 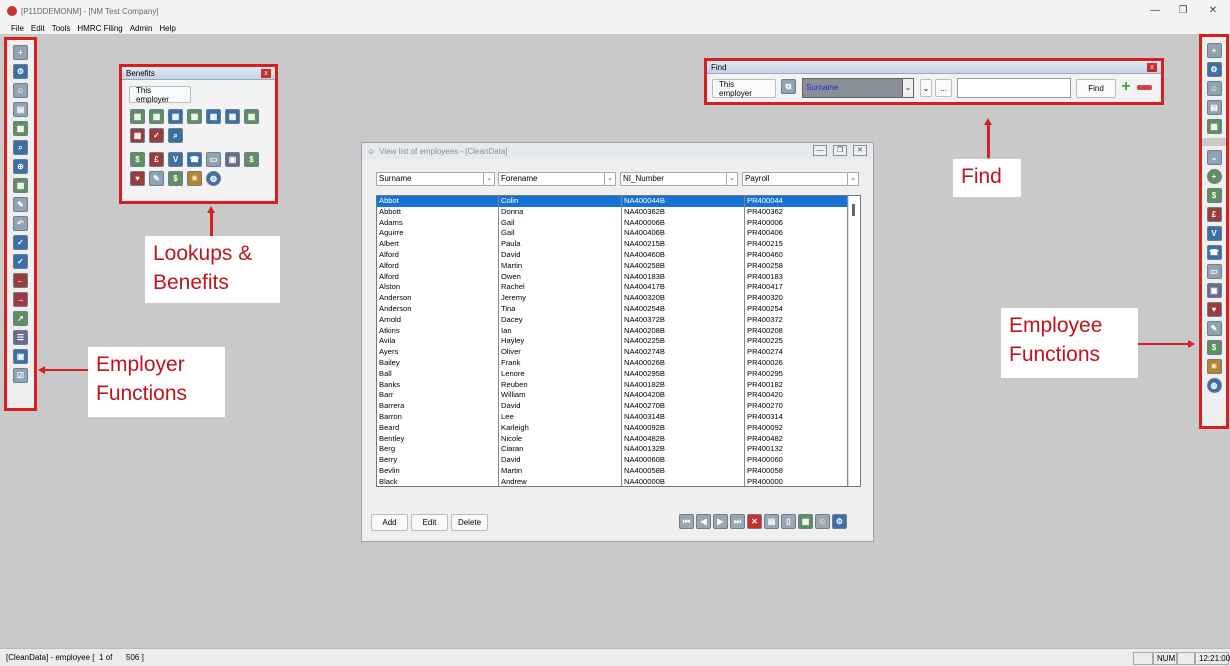 What do you see at coordinates (618, 331) in the screenshot?
I see `table-row: Atkins Ian NA400208B PR400208` at bounding box center [618, 331].